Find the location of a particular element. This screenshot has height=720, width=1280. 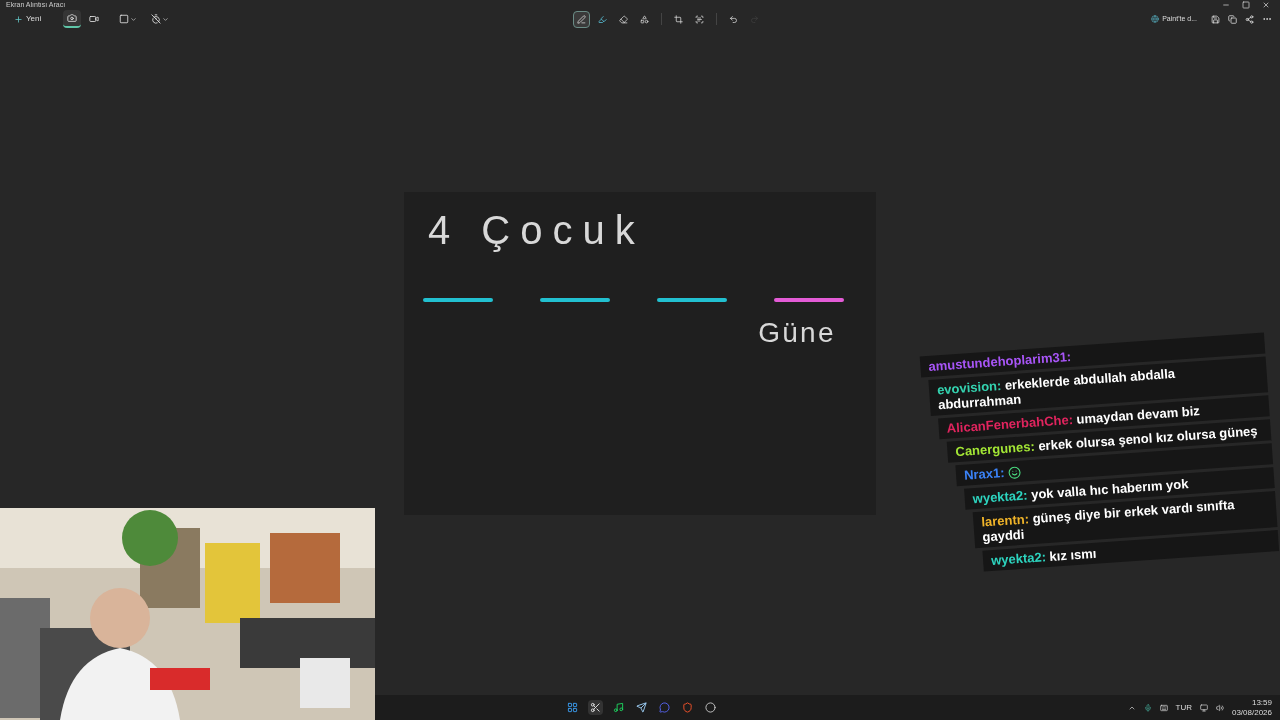

clock-date: 03/08/2026 is located at coordinates (1251, 712).